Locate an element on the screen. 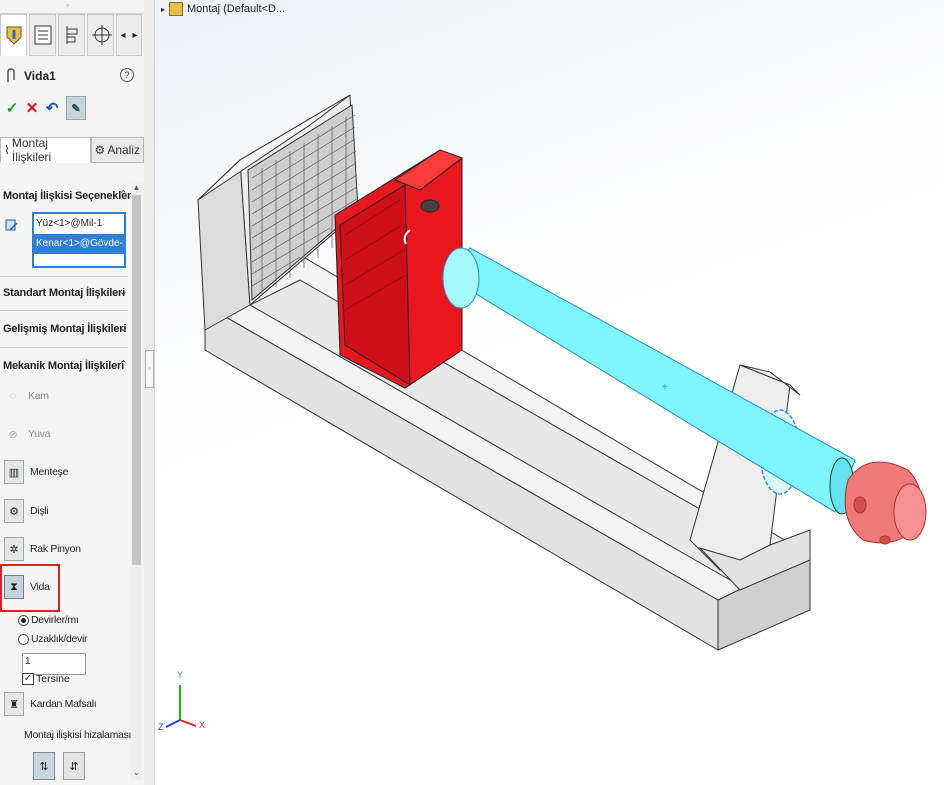 This screenshot has width=944, height=785. paperclip-icon: ⌇ is located at coordinates (7, 150).